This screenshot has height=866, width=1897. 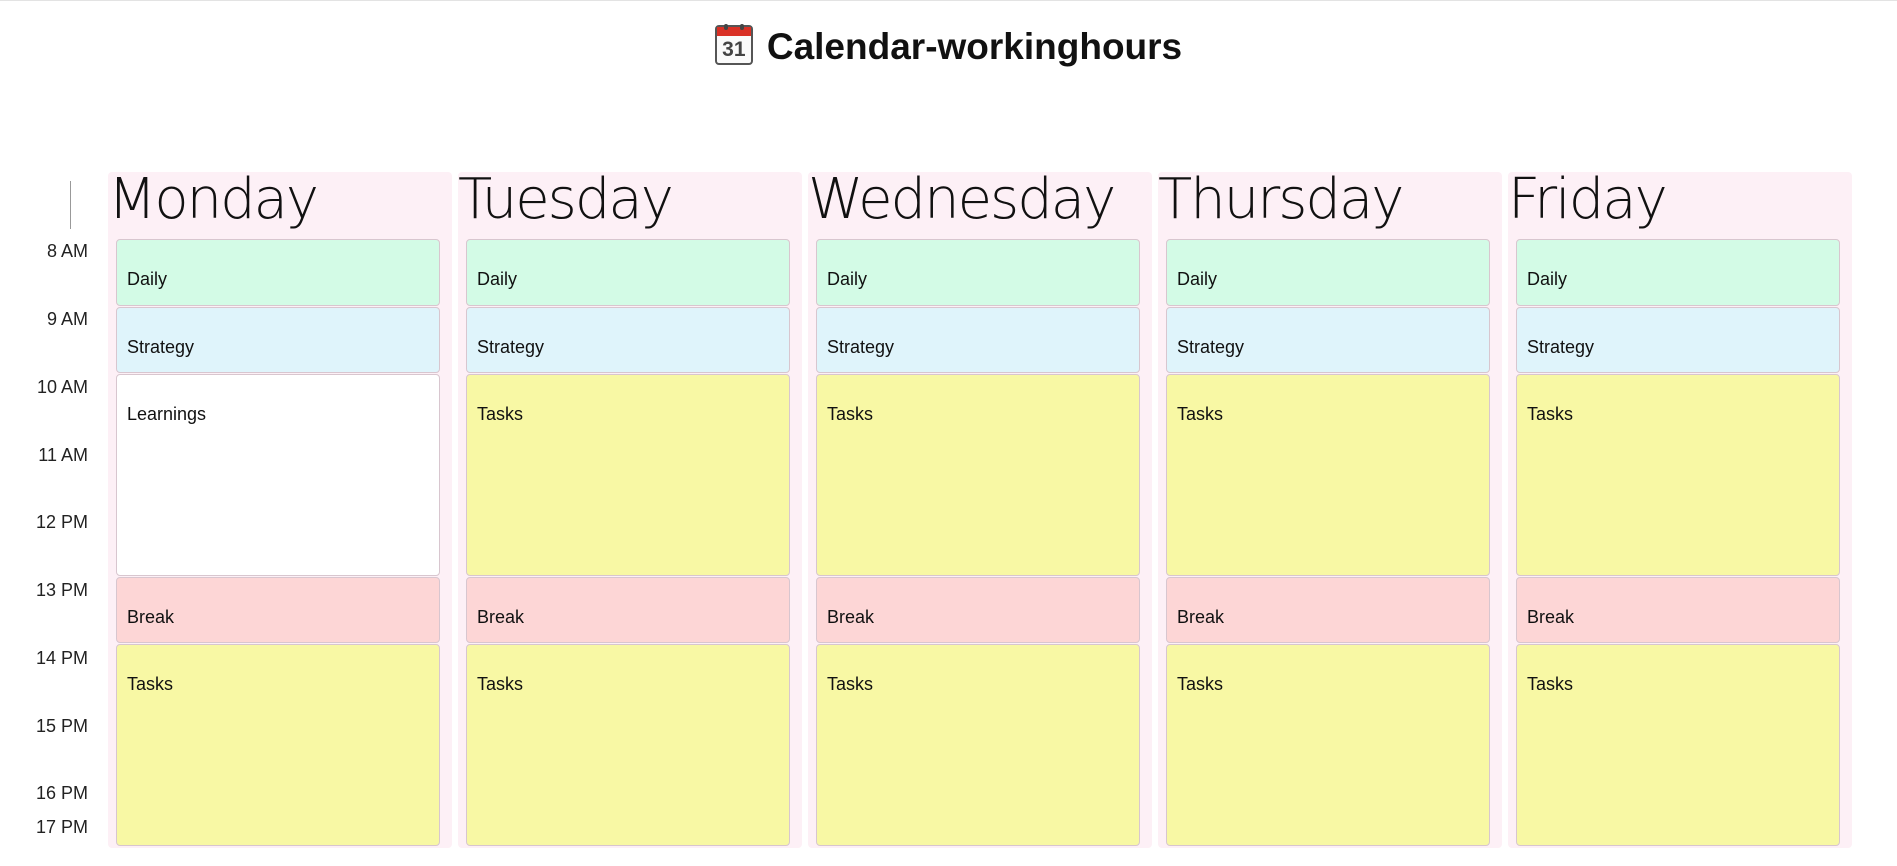 I want to click on time-label: 11 AM, so click(x=63, y=455).